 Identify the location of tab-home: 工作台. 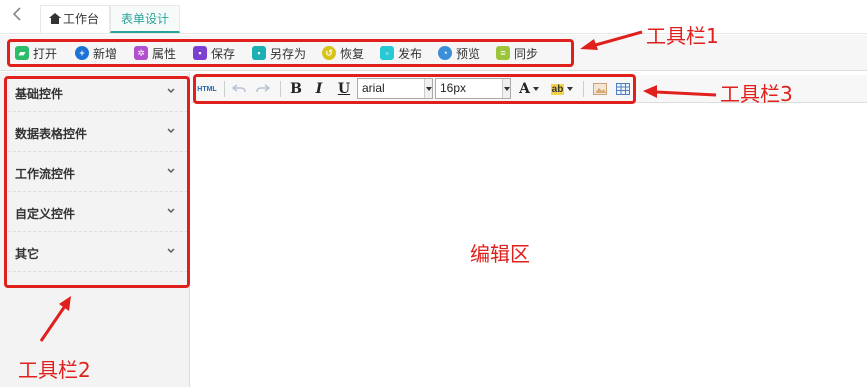
(75, 19).